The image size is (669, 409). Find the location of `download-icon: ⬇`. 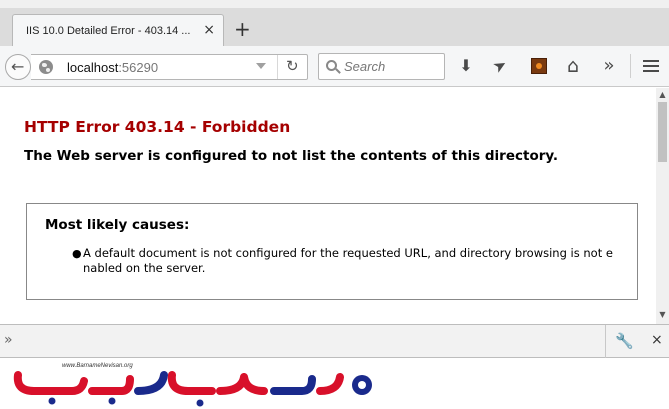

download-icon: ⬇ is located at coordinates (466, 66).